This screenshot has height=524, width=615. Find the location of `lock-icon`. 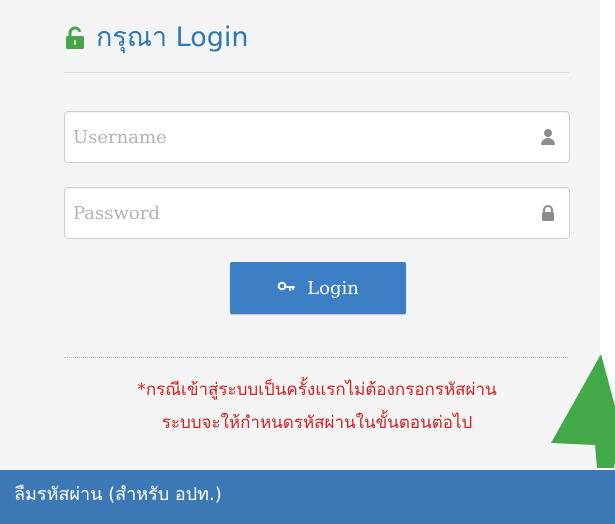

lock-icon is located at coordinates (548, 213).